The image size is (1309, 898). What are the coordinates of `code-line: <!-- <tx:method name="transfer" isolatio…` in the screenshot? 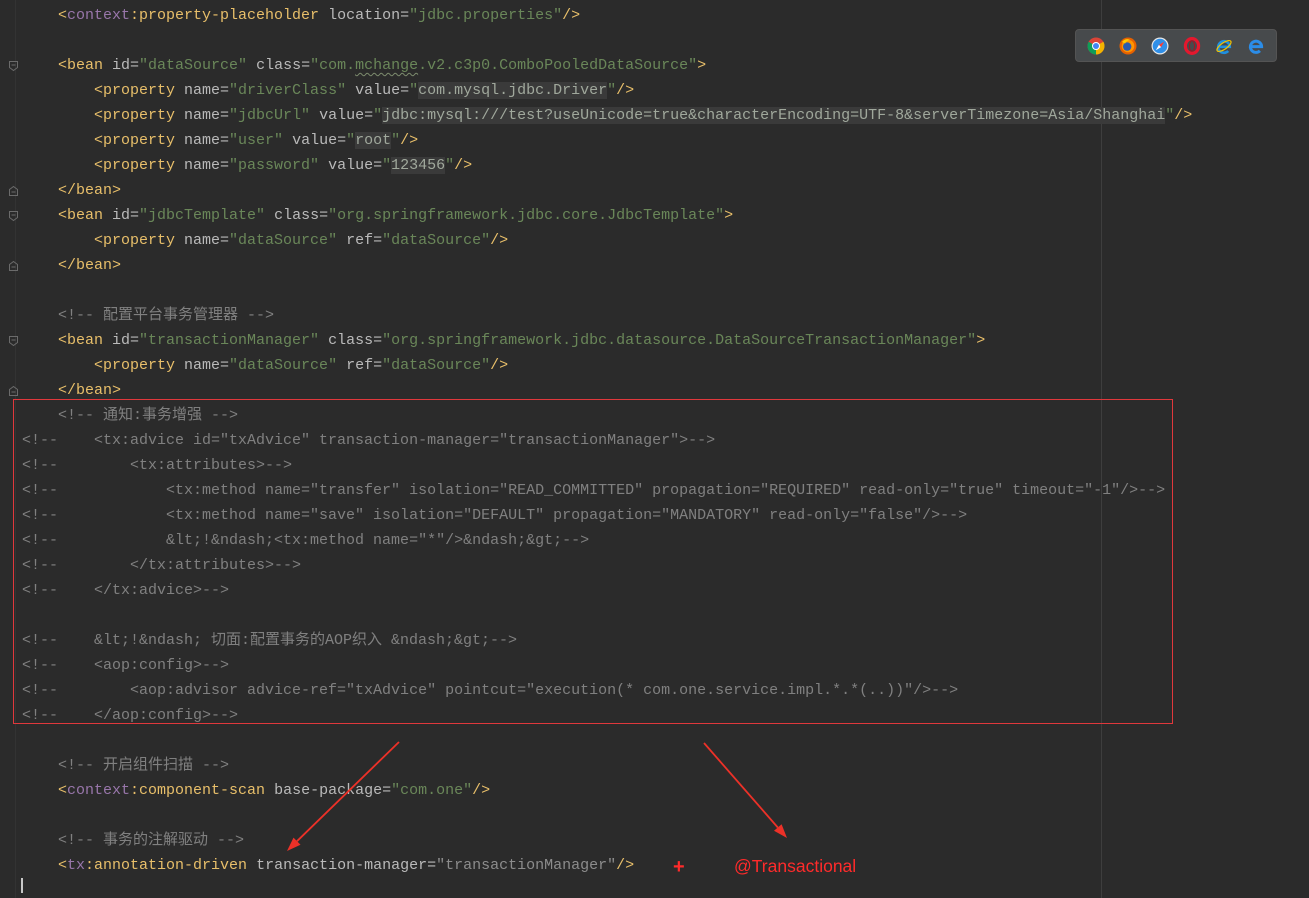 It's located at (657, 490).